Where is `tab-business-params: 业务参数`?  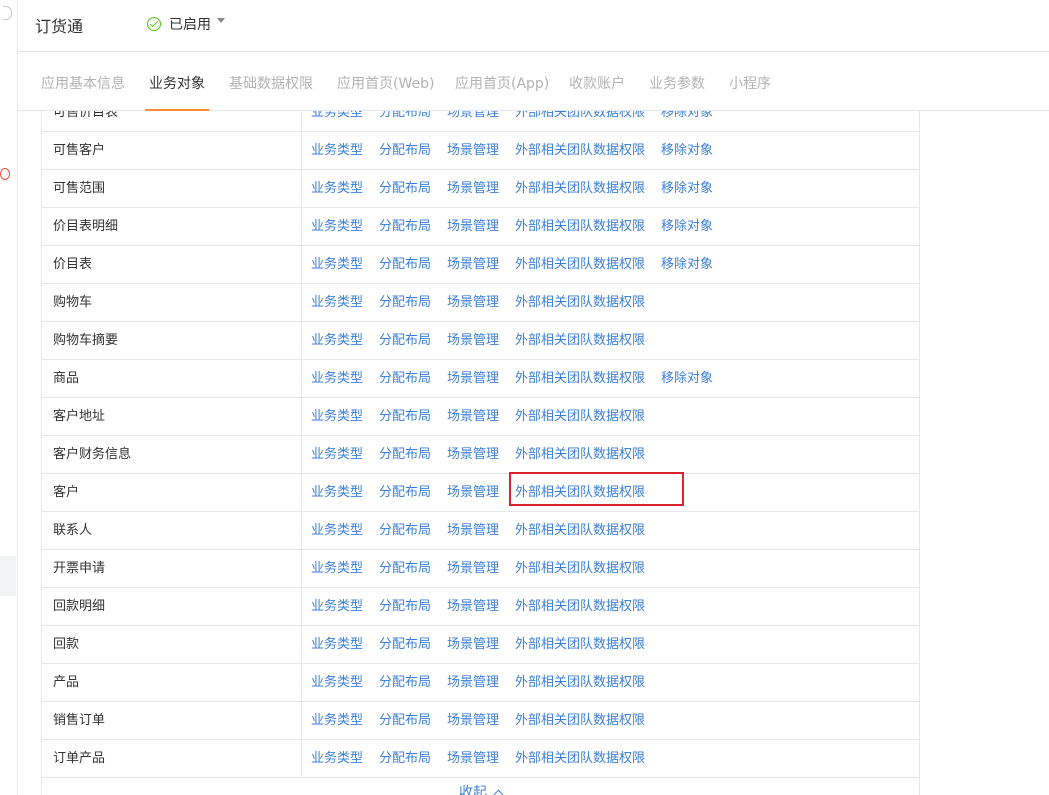
tab-business-params: 业务参数 is located at coordinates (677, 83).